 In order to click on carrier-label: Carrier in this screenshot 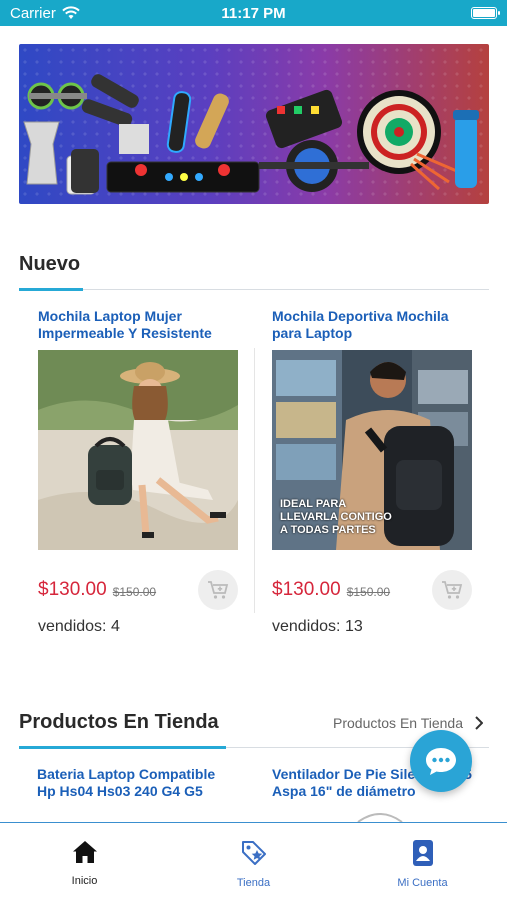, I will do `click(33, 13)`.